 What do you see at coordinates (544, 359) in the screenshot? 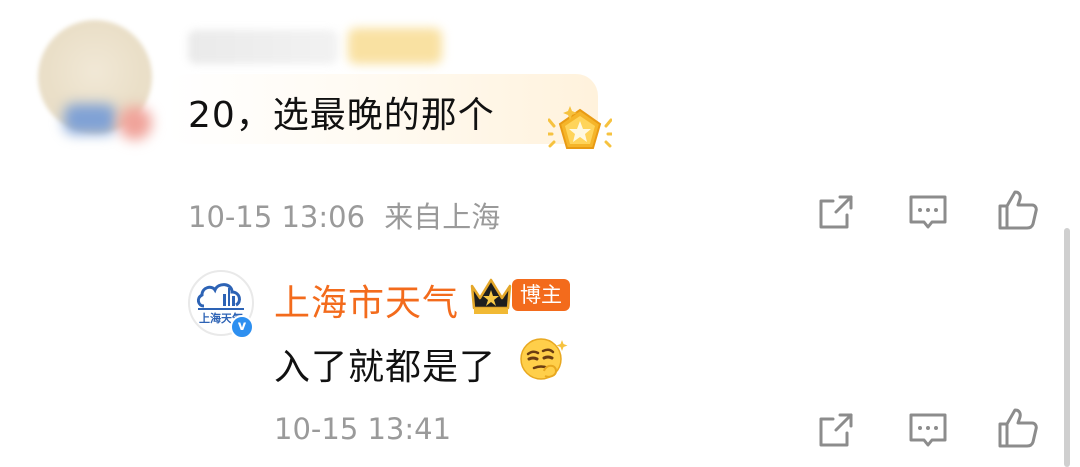
I see `smirk-emoji-icon` at bounding box center [544, 359].